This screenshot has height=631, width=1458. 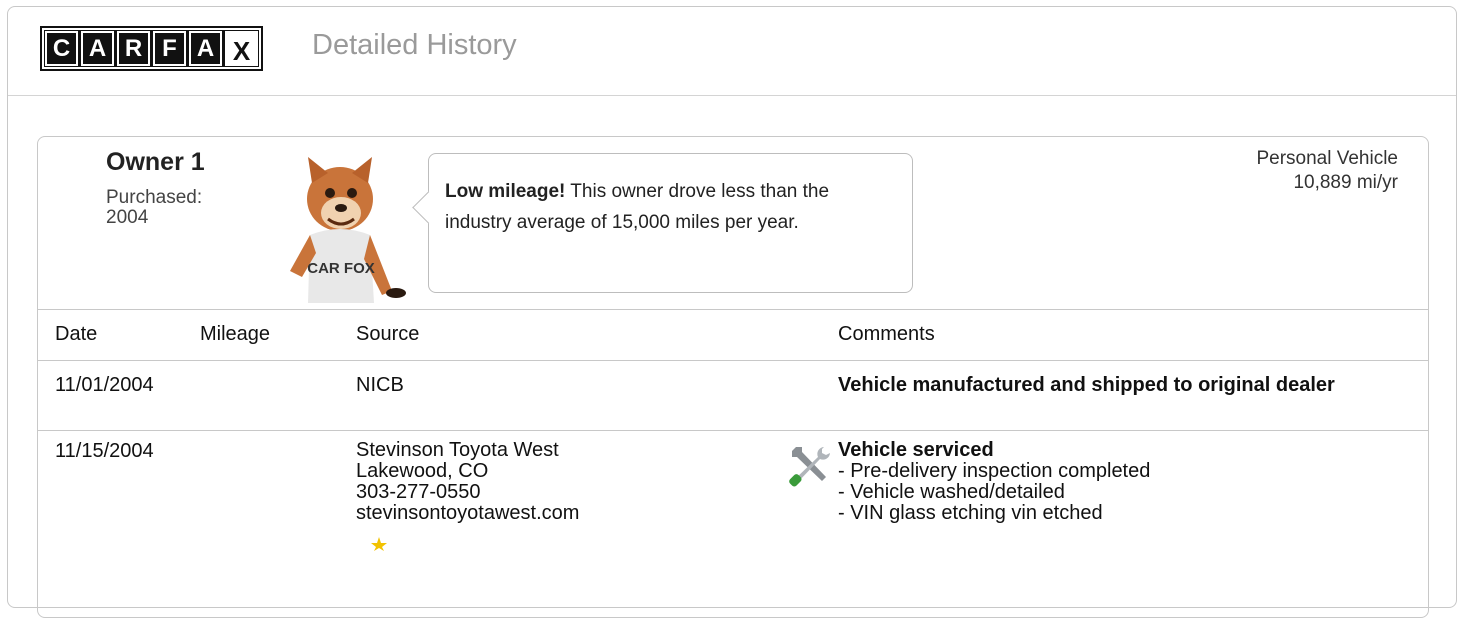 I want to click on vehicle-type: Personal Vehicle, so click(x=1327, y=158).